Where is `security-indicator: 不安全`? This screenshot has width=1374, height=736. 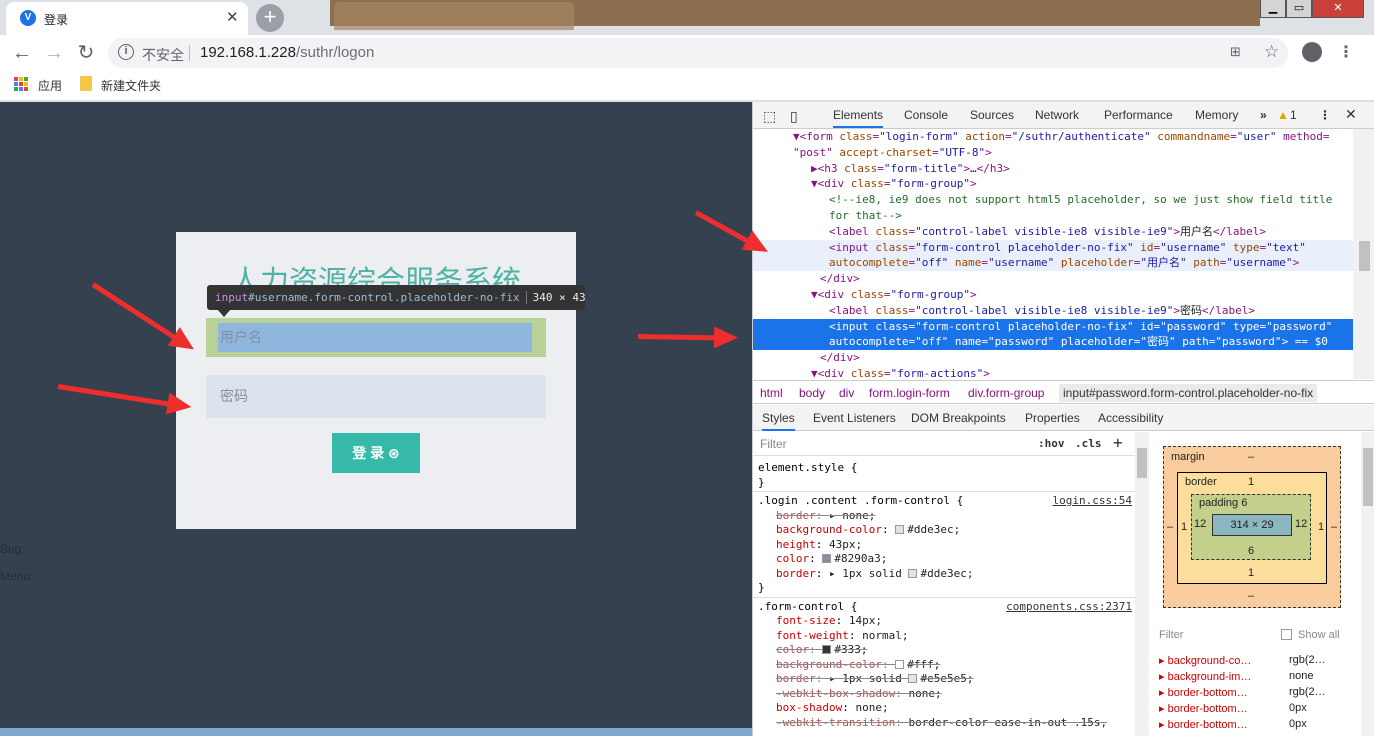 security-indicator: 不安全 is located at coordinates (163, 55).